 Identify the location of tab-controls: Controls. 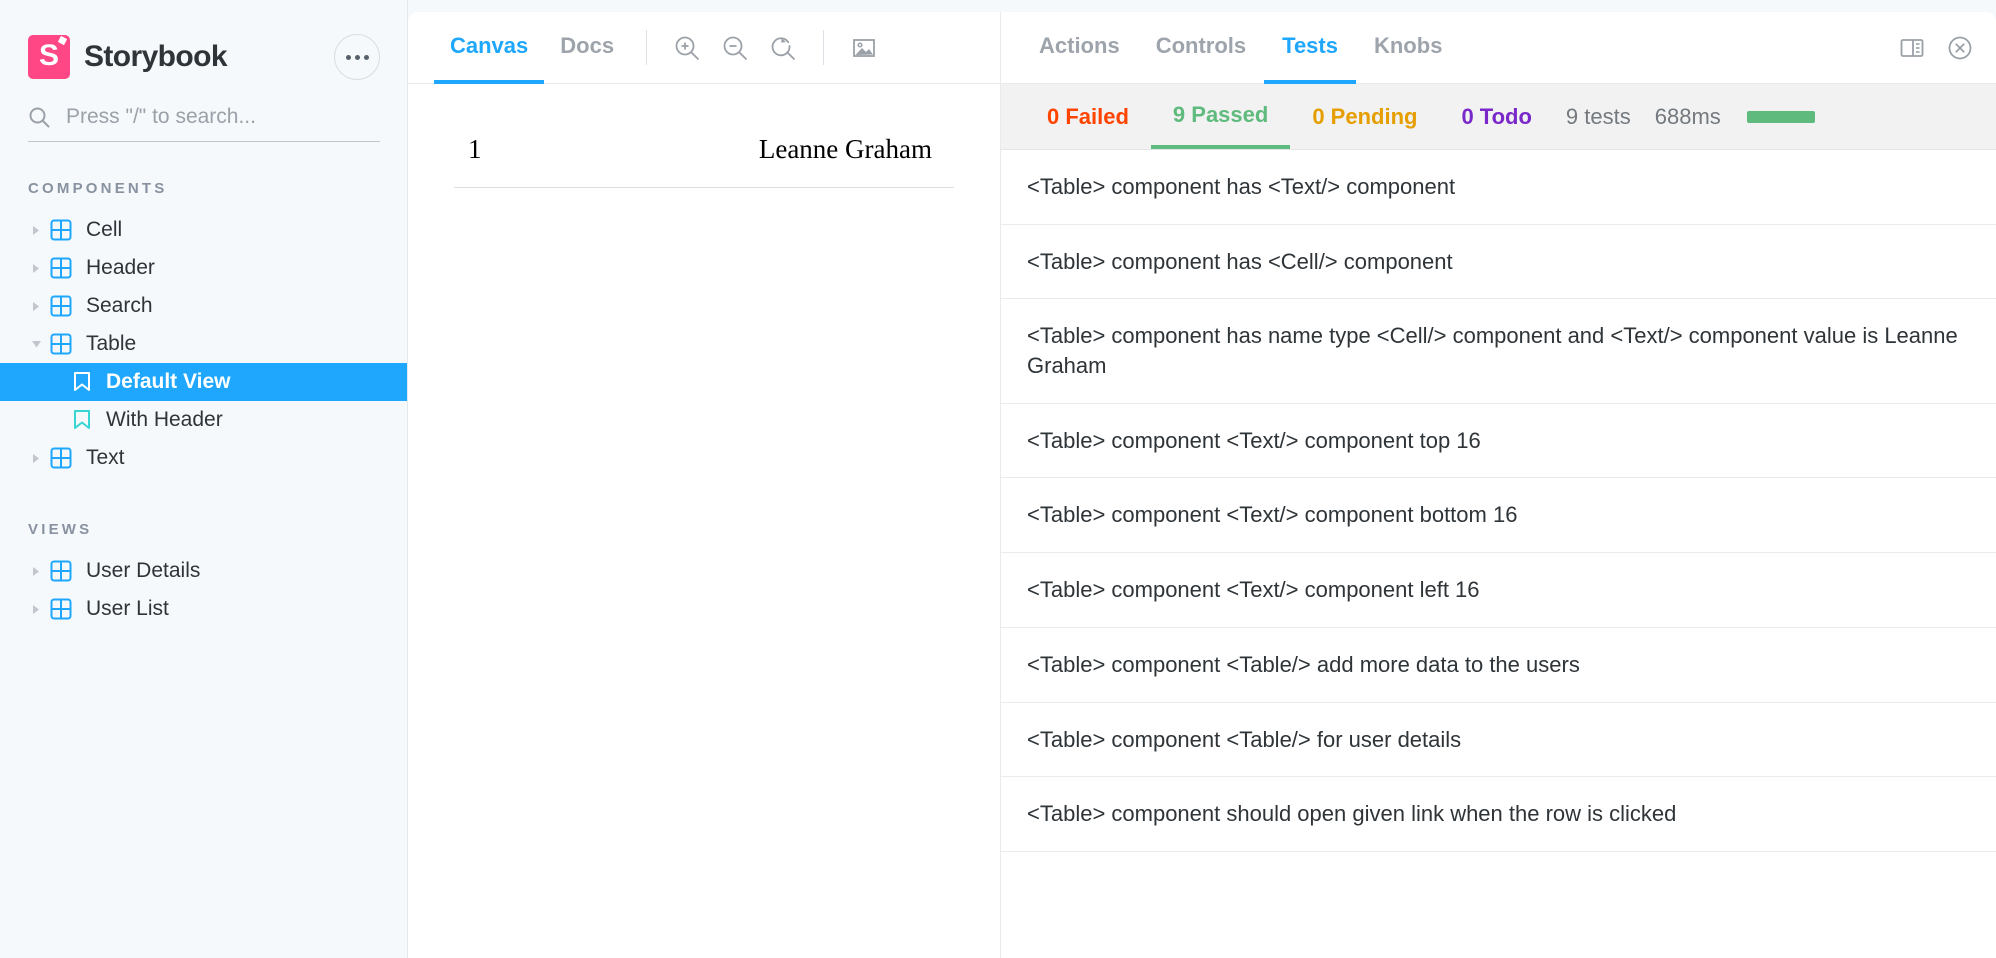
(1201, 48).